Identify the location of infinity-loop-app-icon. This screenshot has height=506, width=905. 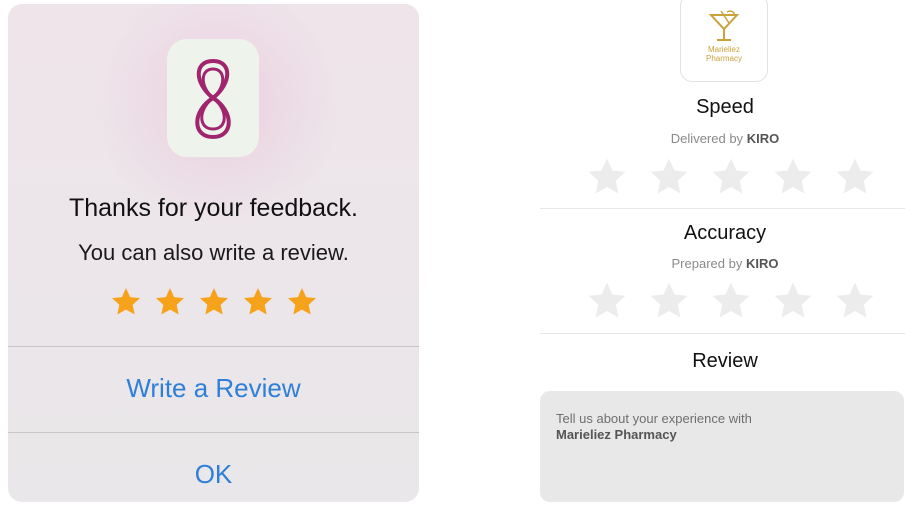
(213, 99).